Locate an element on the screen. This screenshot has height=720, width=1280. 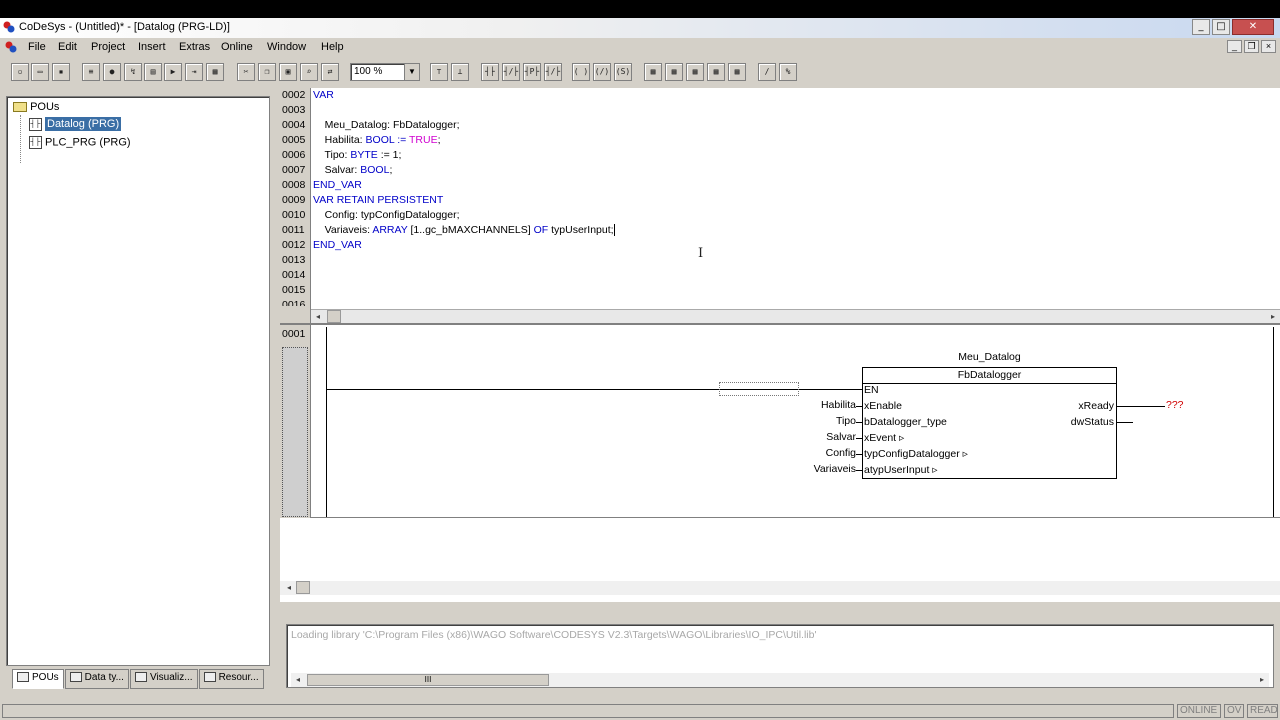
negated-coil-icon: (/) is located at coordinates (602, 72).